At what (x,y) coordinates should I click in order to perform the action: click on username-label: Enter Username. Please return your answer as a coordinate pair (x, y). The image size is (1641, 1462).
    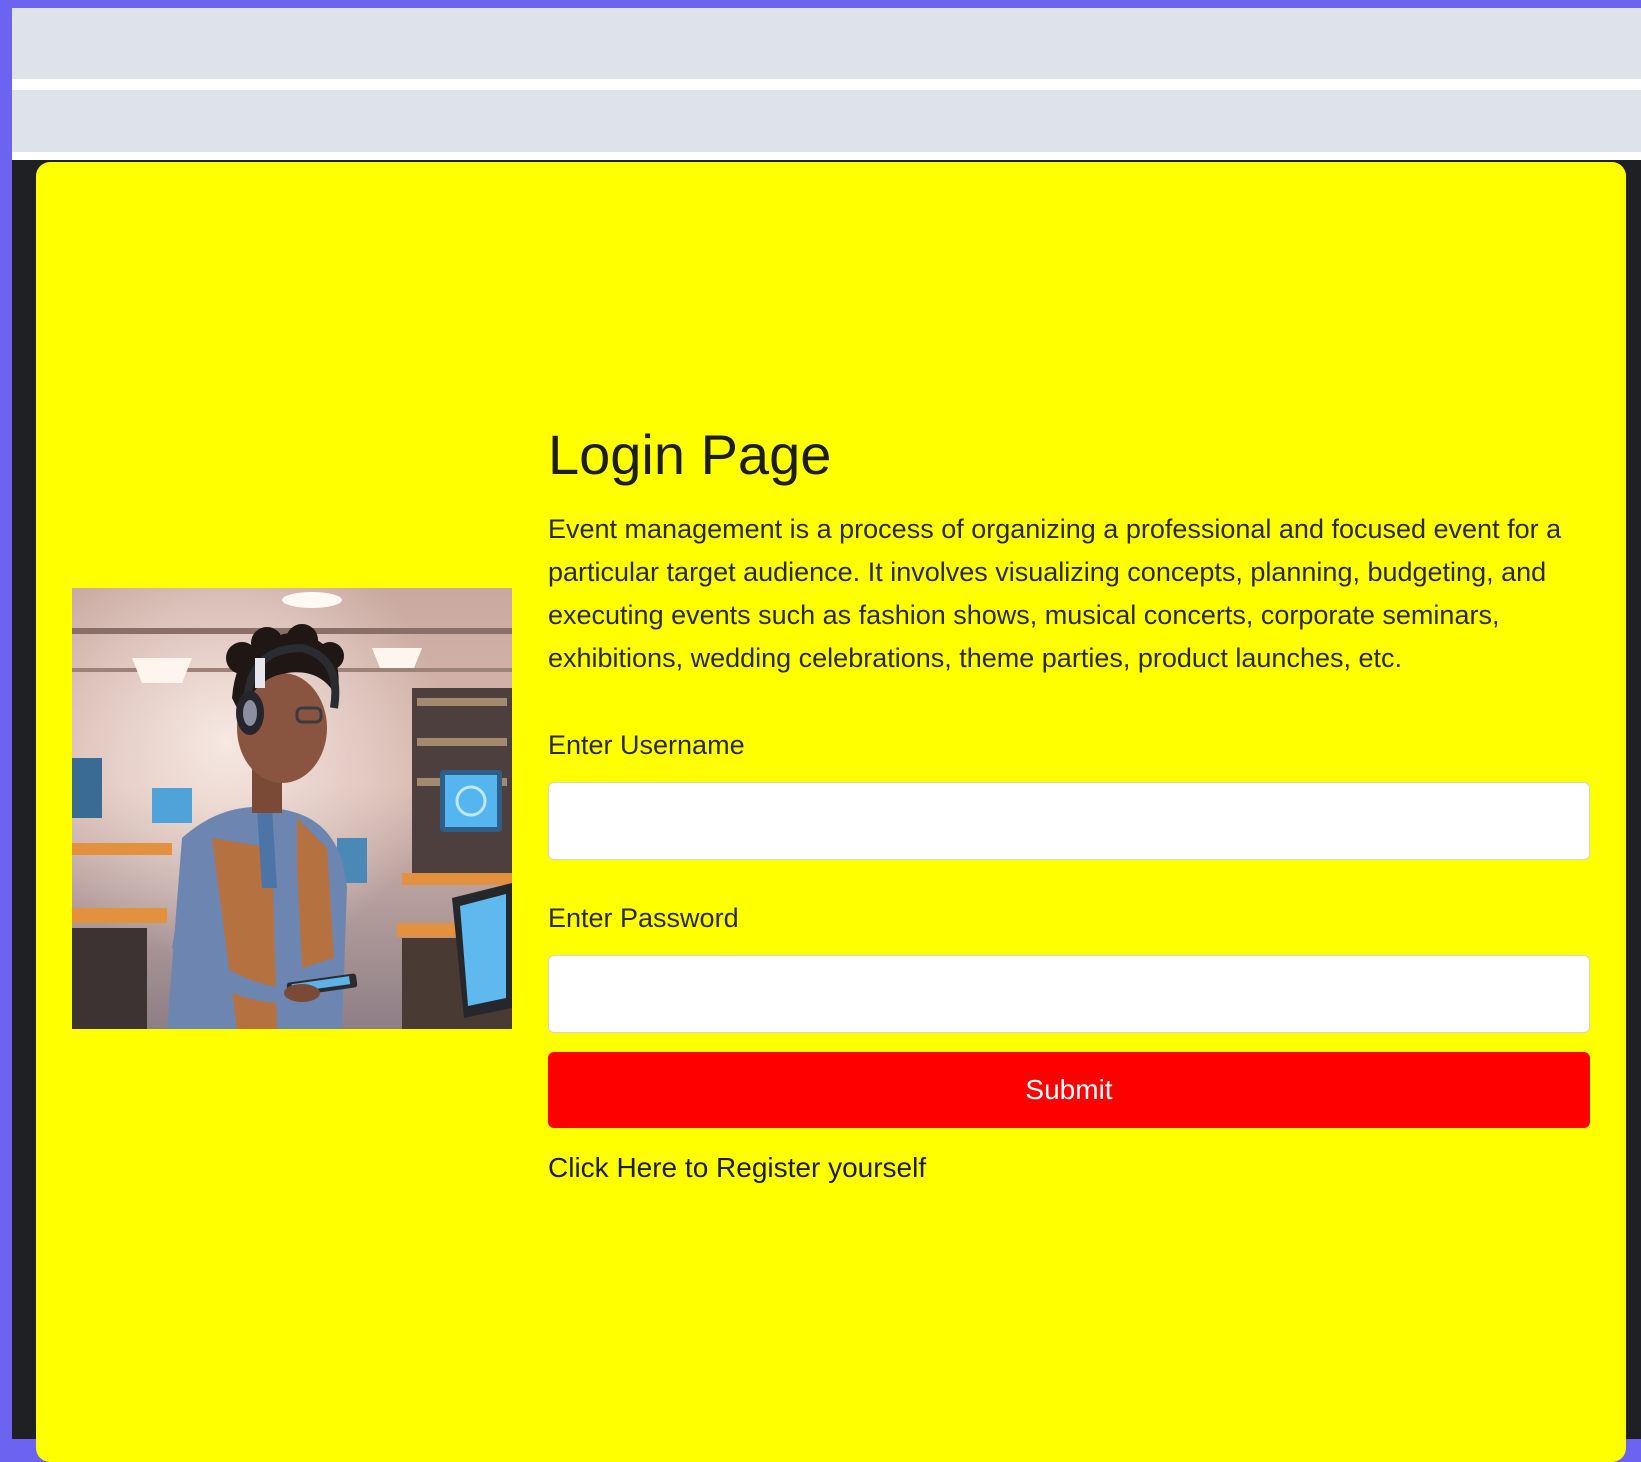
    Looking at the image, I should click on (646, 745).